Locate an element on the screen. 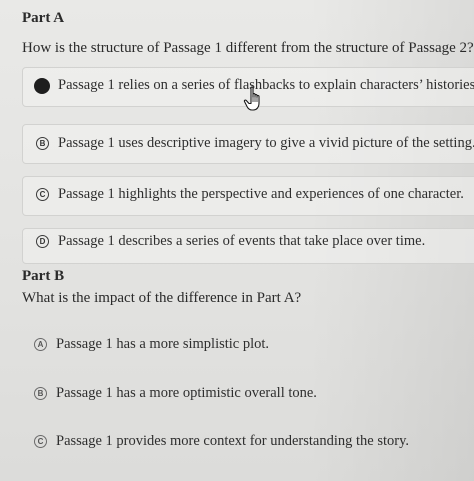  radio-a-icon: A is located at coordinates (40, 344).